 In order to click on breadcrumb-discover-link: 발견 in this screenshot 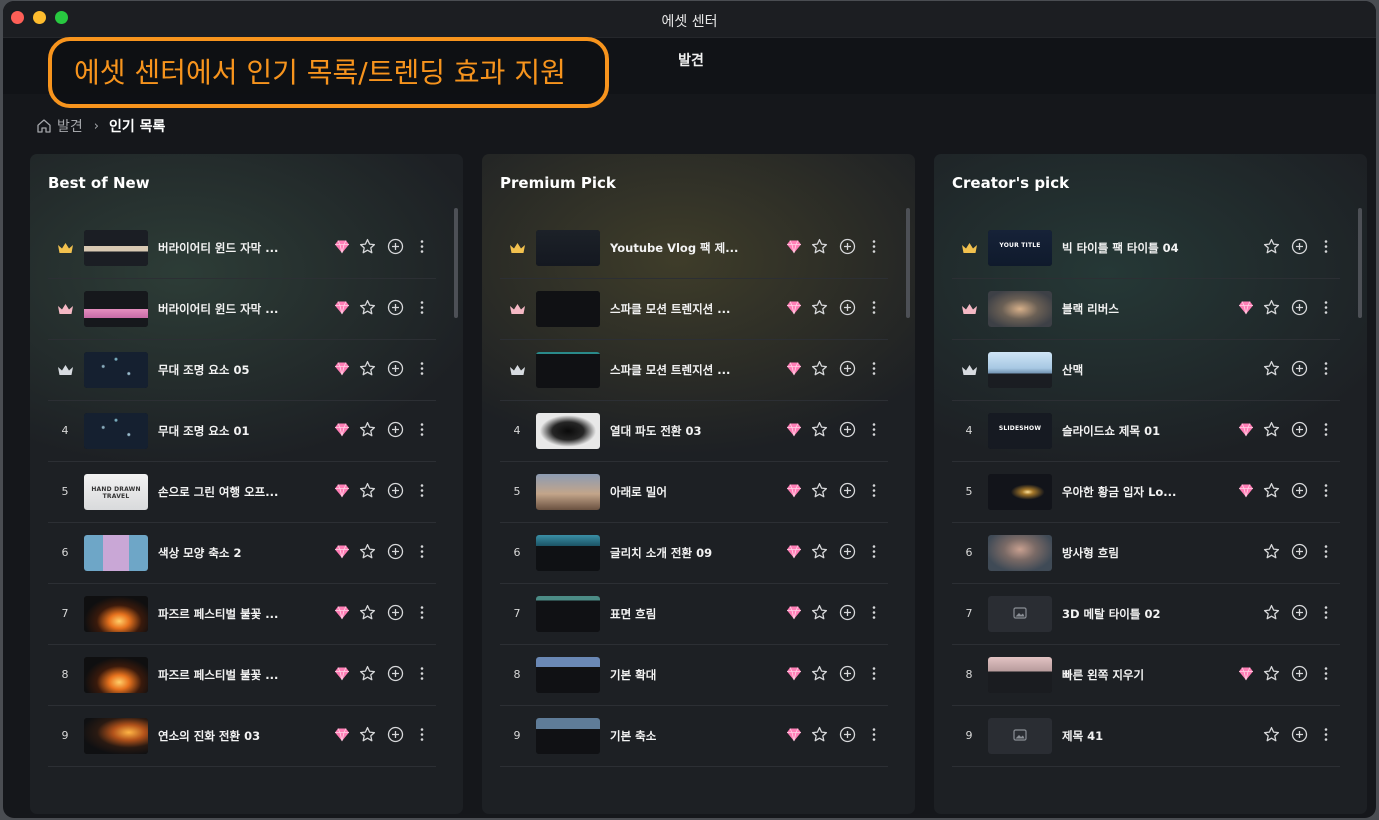, I will do `click(70, 126)`.